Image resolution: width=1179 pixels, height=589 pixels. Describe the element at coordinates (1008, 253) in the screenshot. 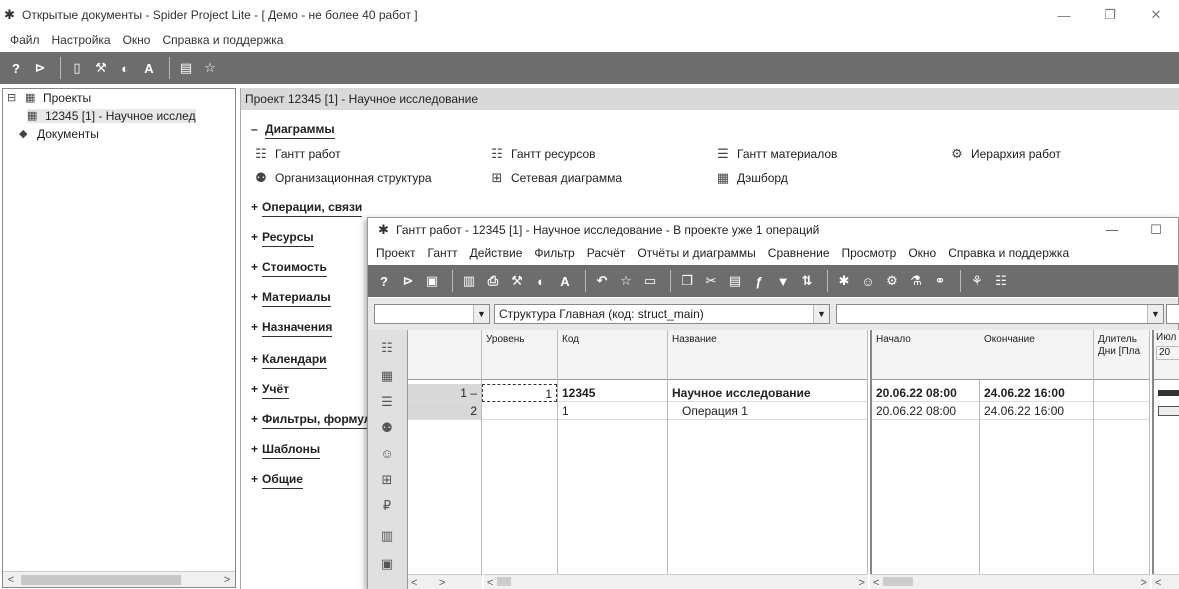

I see `gmenu-help: Справка и поддержка` at that location.